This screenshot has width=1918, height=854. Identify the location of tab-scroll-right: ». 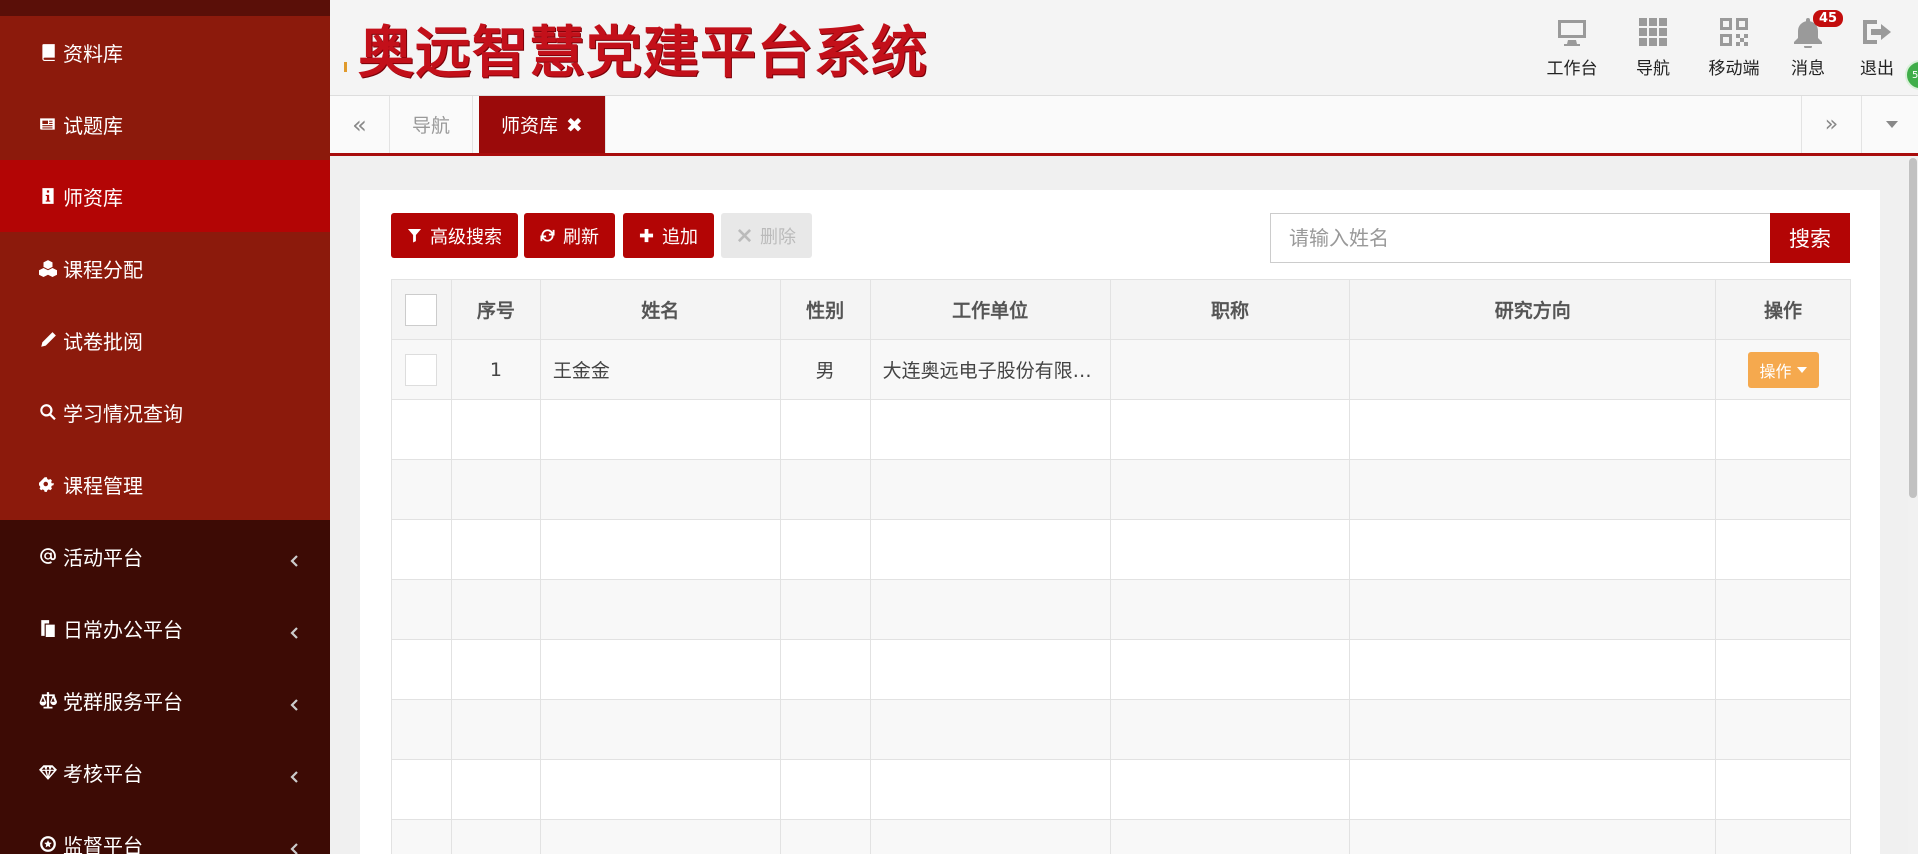
(1831, 124).